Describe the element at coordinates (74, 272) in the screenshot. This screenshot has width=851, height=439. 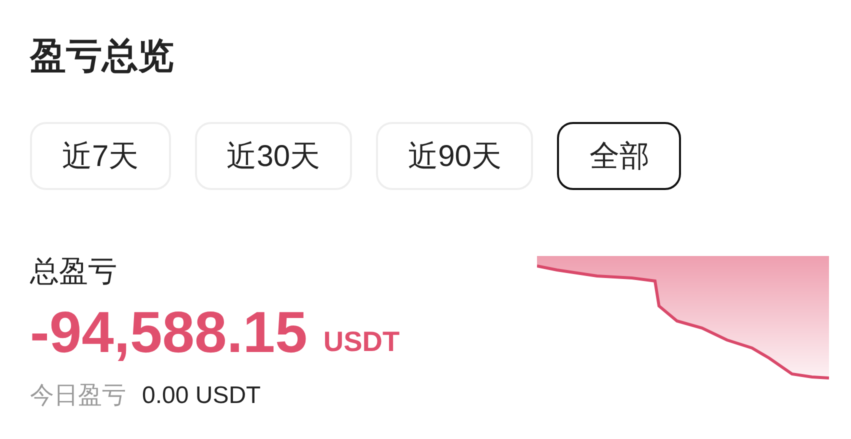
I see `total-label: 总盈亏` at that location.